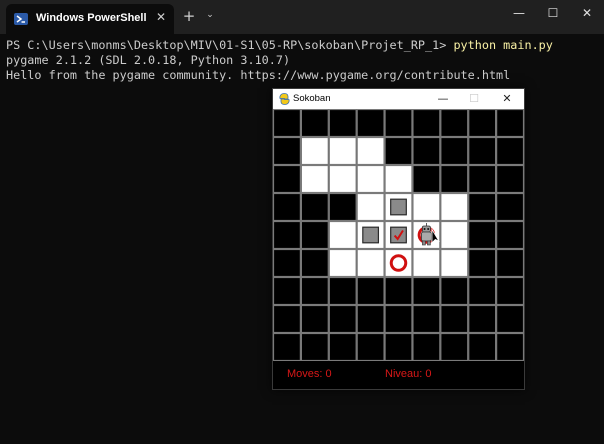 The height and width of the screenshot is (444, 604). What do you see at coordinates (302, 17) in the screenshot?
I see `terminal-titlebar: Windows PowerShell ✕ + ⌄ — ☐ ✕` at bounding box center [302, 17].